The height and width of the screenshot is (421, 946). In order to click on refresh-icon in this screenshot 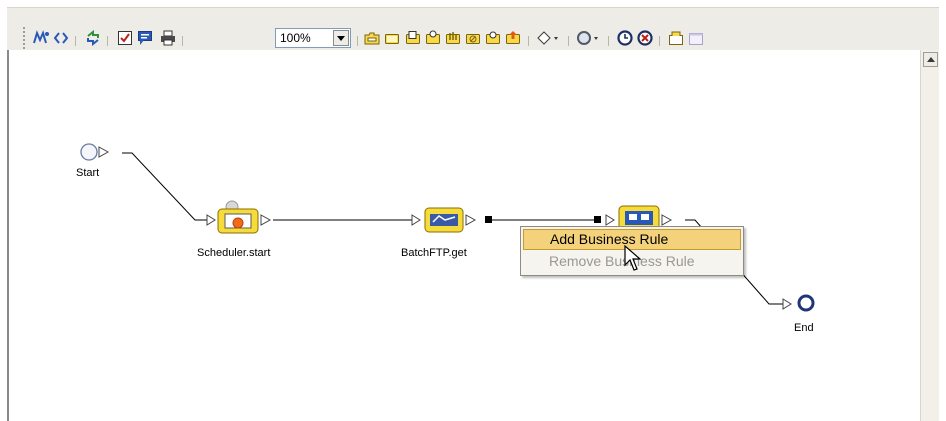, I will do `click(93, 38)`.